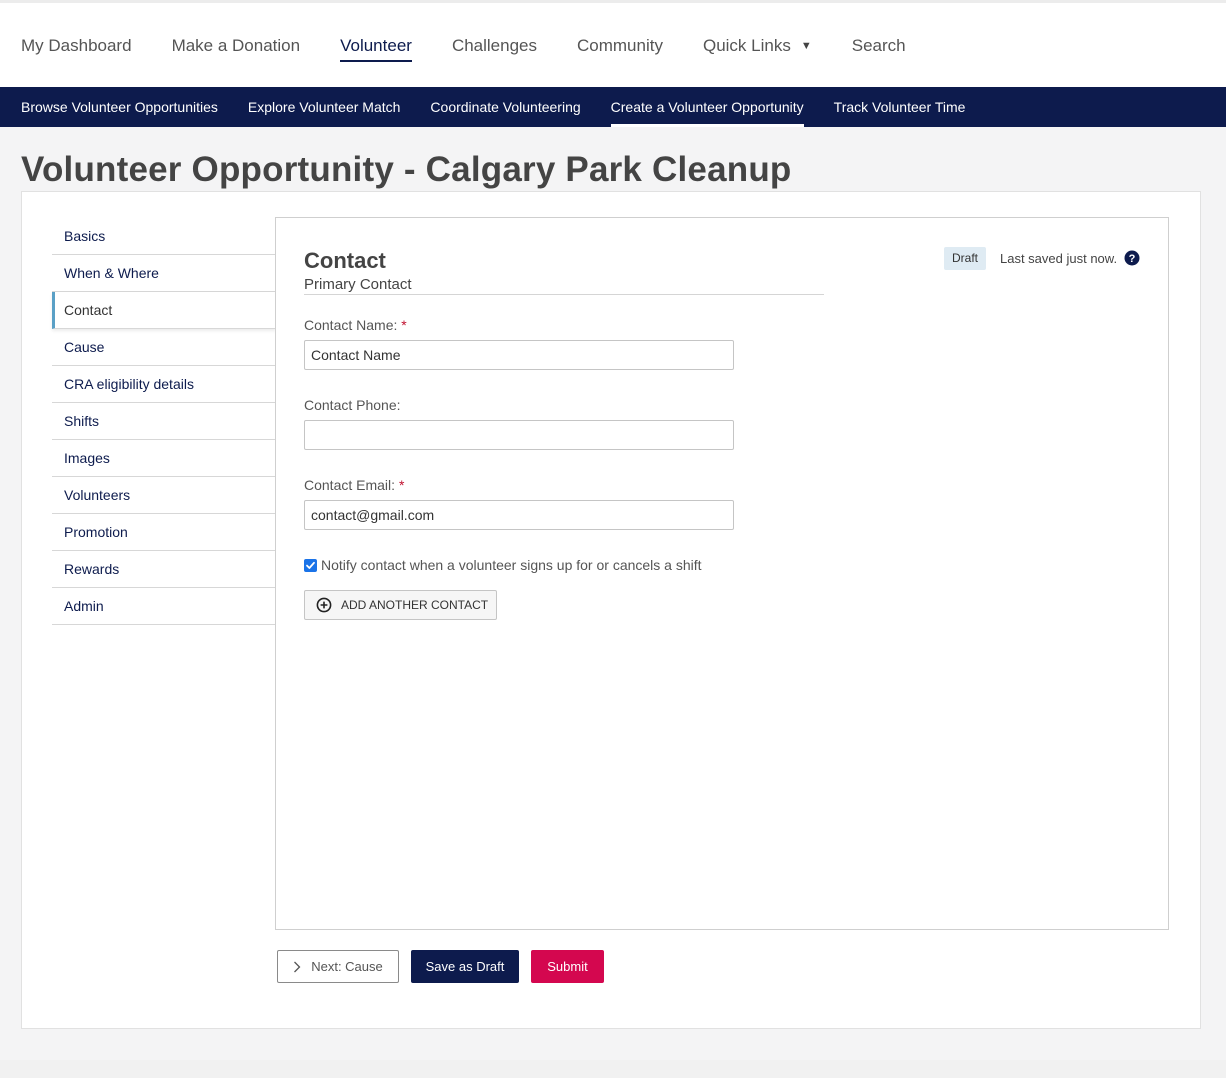 The width and height of the screenshot is (1226, 1078). I want to click on section-tab-admin: Admin, so click(164, 606).